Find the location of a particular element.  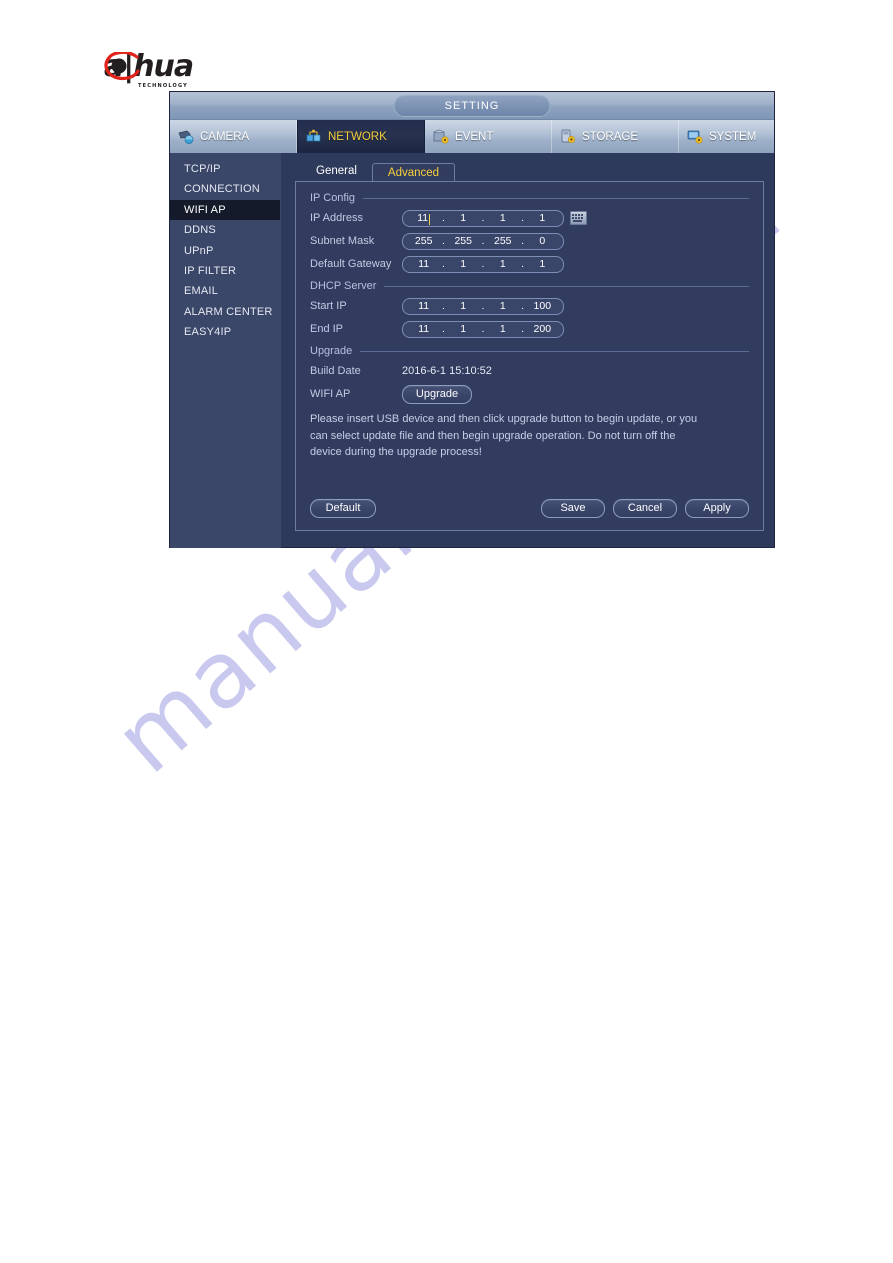

nav-tab-camera: CAMERA is located at coordinates (233, 136).